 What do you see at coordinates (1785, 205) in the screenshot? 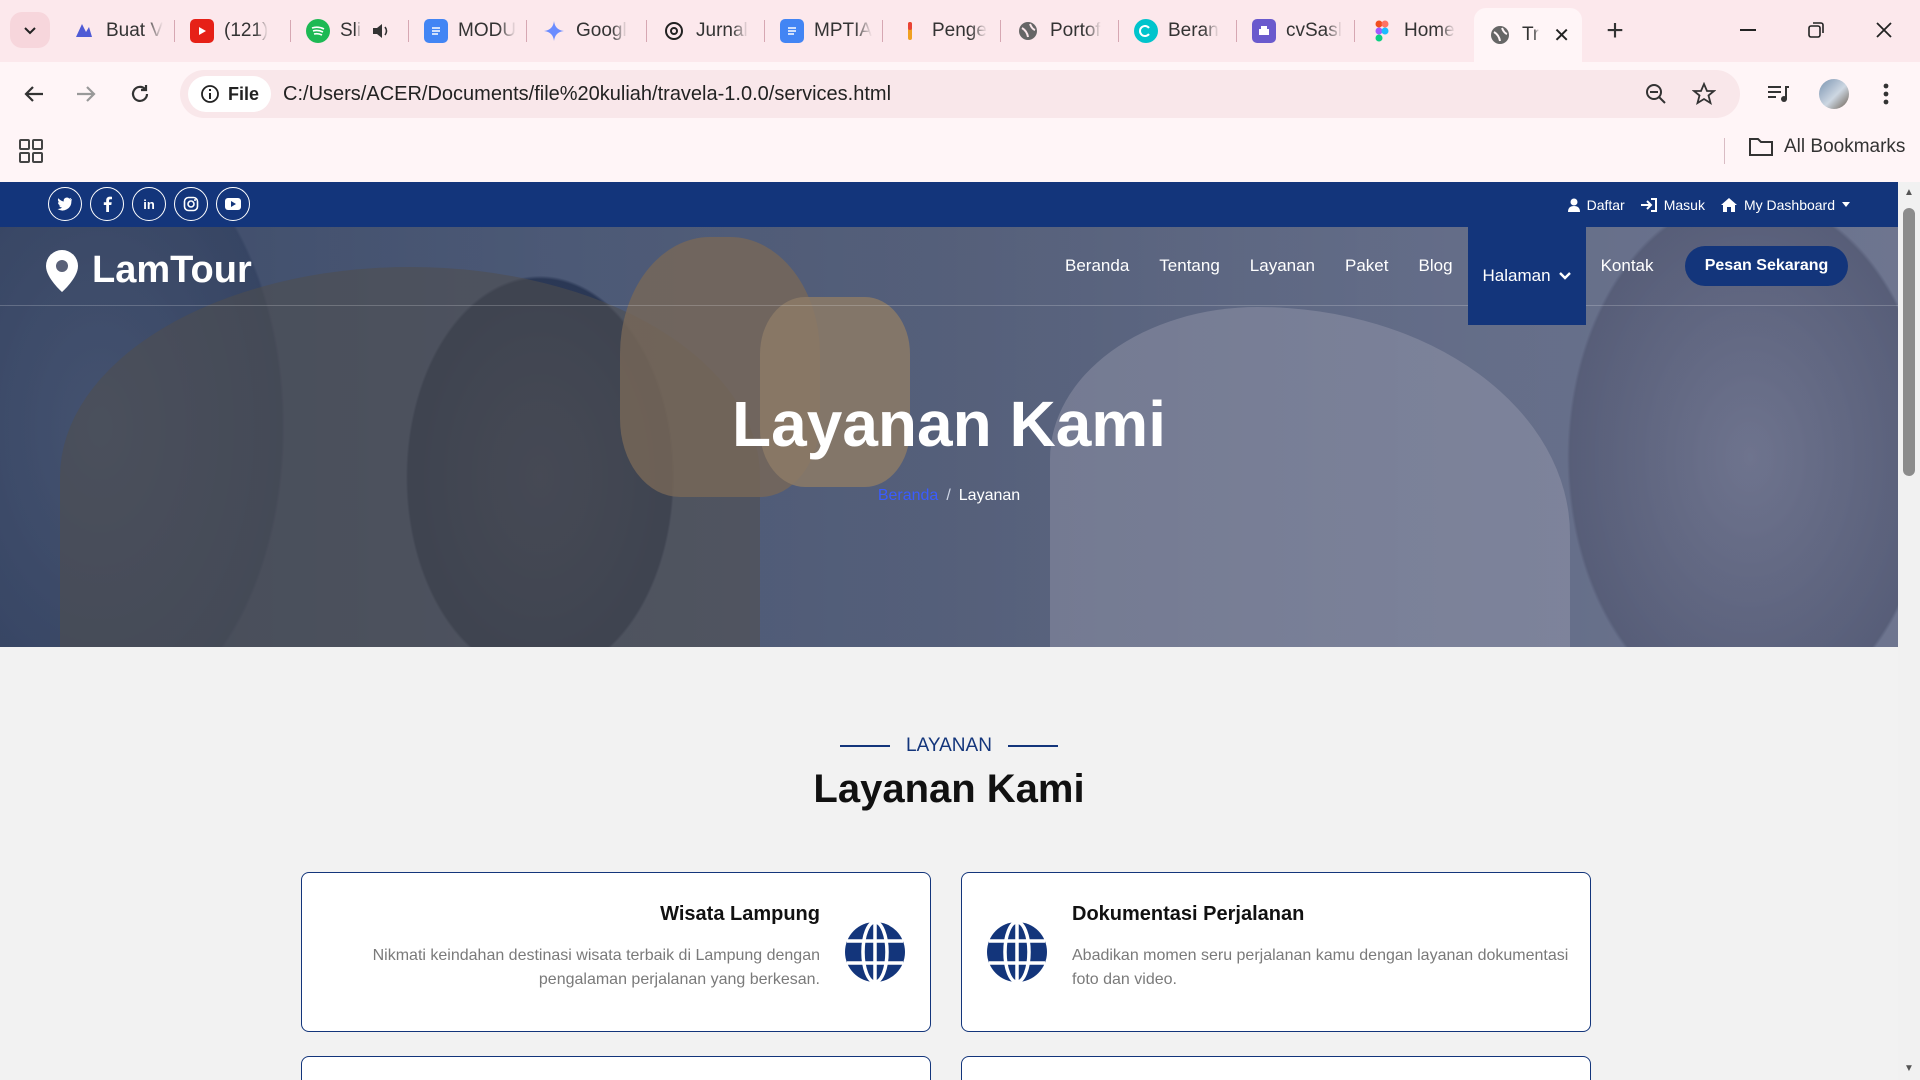
I see `dashboard-dropdown: My Dashboard` at bounding box center [1785, 205].